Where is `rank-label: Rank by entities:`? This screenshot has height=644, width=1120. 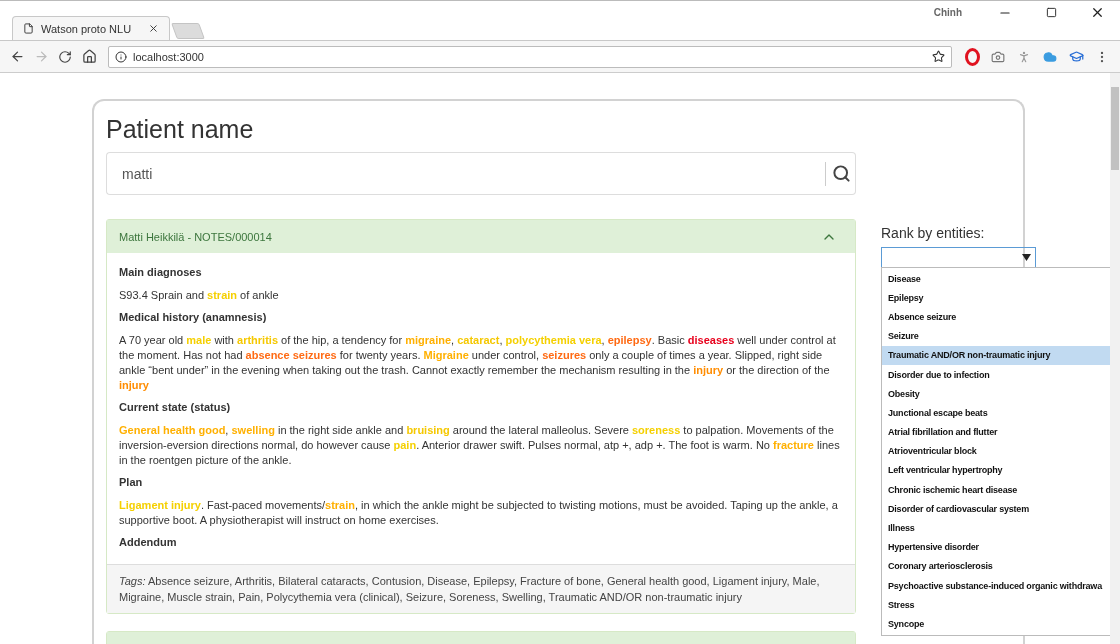
rank-label: Rank by entities: is located at coordinates (933, 233).